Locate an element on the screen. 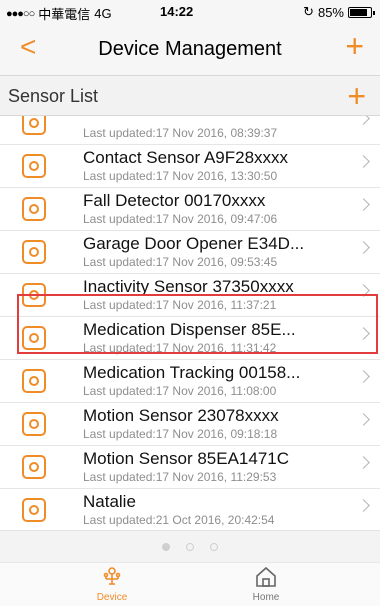 The image size is (380, 606). add-device-button: + is located at coordinates (354, 46).